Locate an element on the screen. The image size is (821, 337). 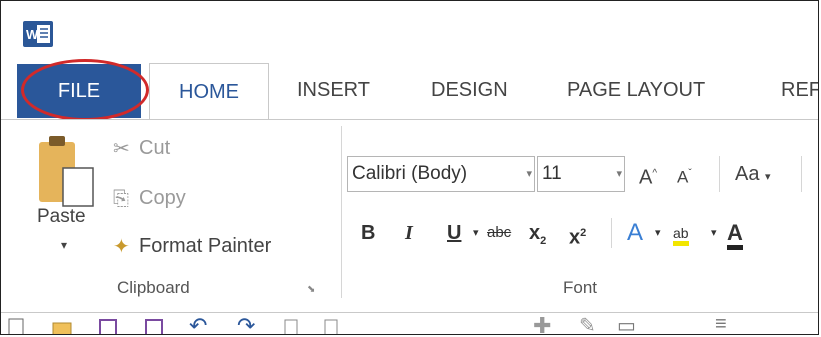
copy-button: ⎘ Copy is located at coordinates (149, 198).